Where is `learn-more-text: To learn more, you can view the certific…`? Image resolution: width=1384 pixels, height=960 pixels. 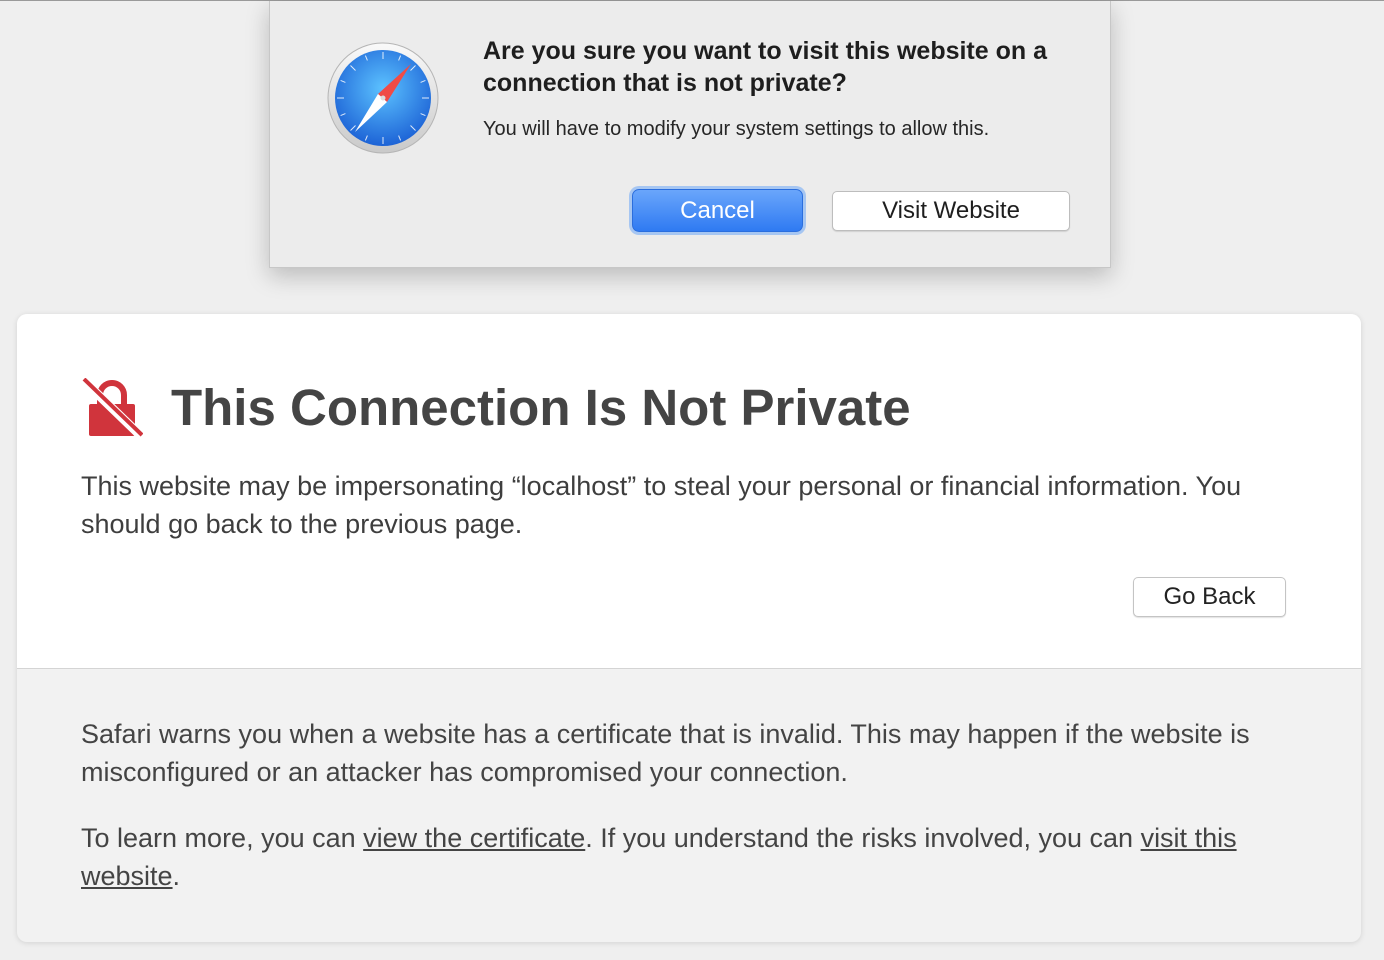 learn-more-text: To learn more, you can view the certific… is located at coordinates (691, 857).